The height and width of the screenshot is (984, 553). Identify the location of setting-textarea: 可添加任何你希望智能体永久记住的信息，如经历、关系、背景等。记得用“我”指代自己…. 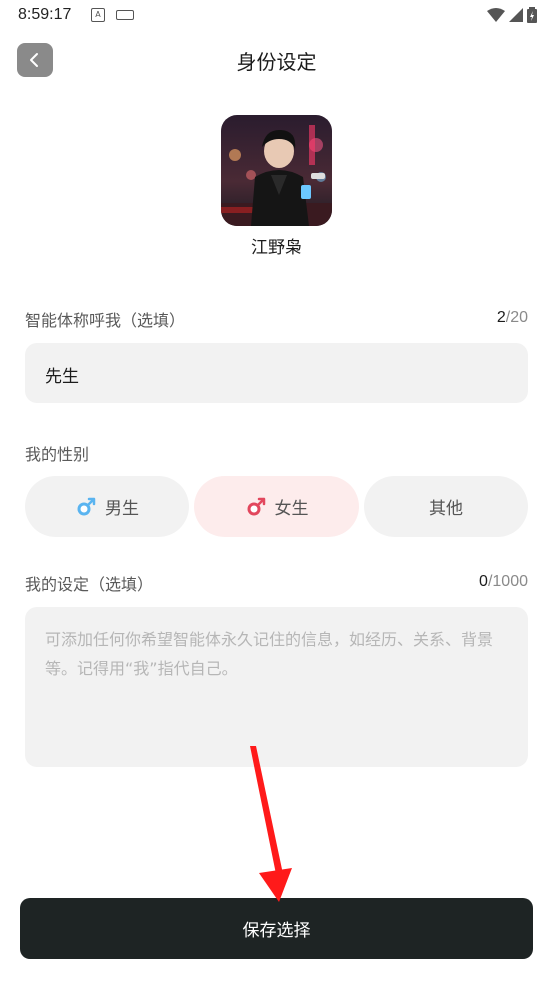
(276, 687).